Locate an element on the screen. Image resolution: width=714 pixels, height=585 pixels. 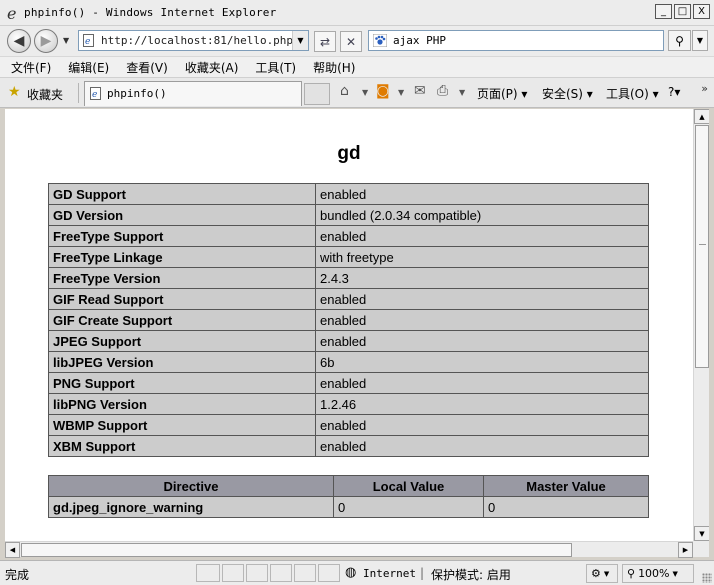
menu-tools: 工具(T) is located at coordinates (275, 67).